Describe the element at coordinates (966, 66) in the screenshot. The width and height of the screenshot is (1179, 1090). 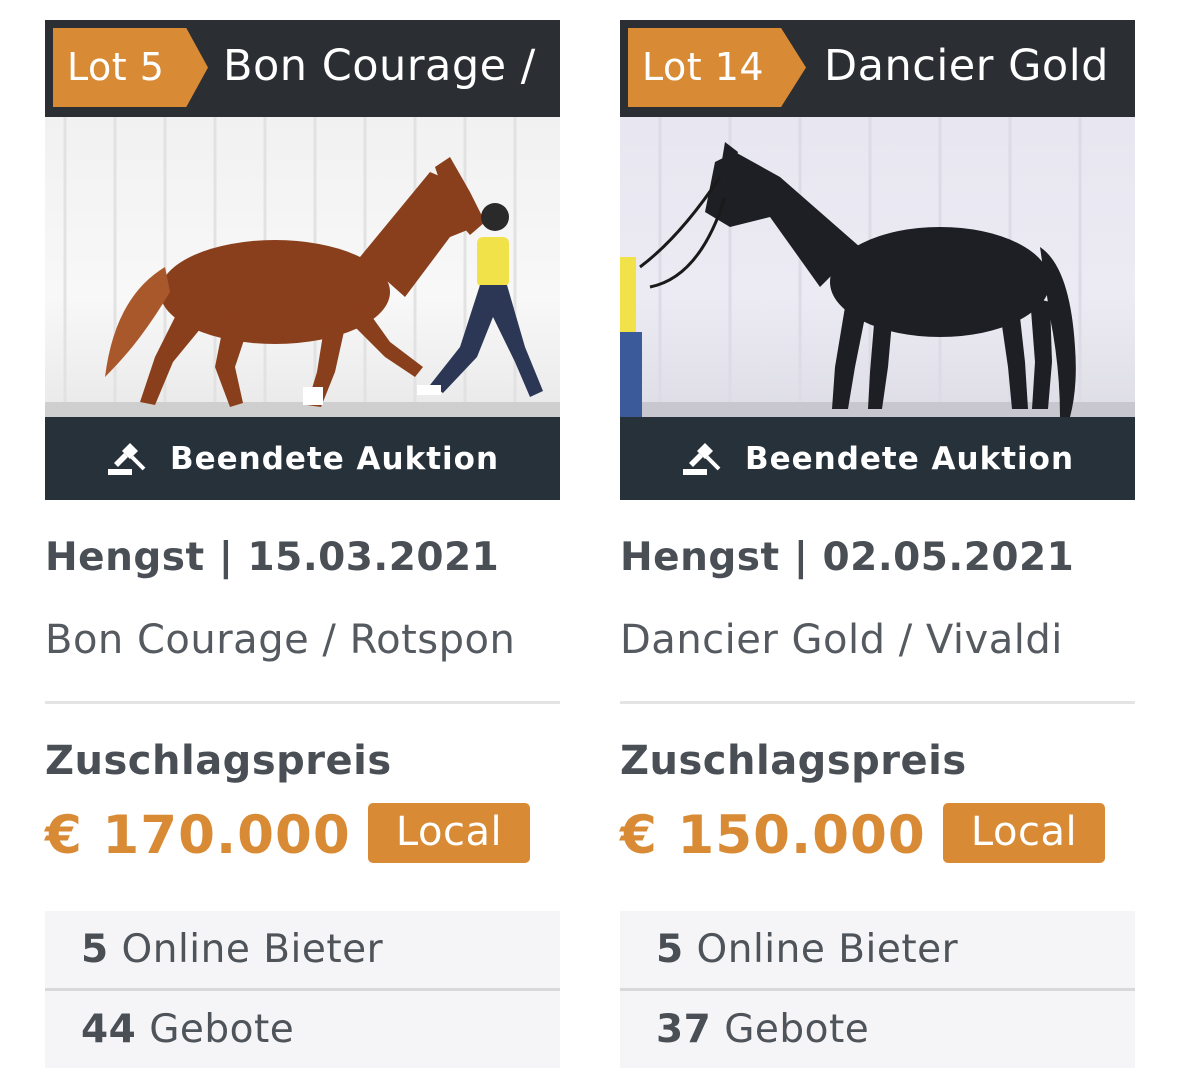
I see `horse-title: Dancier Gold` at that location.